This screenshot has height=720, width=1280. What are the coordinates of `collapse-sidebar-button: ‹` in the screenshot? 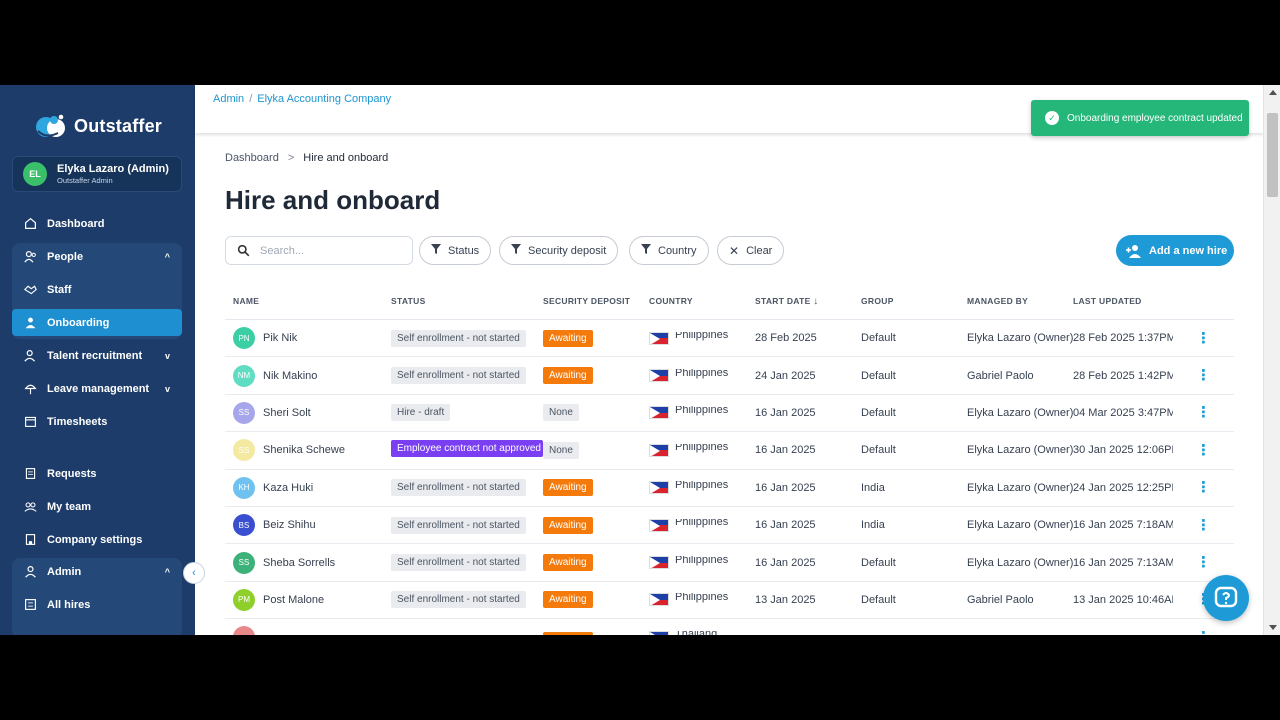 It's located at (194, 573).